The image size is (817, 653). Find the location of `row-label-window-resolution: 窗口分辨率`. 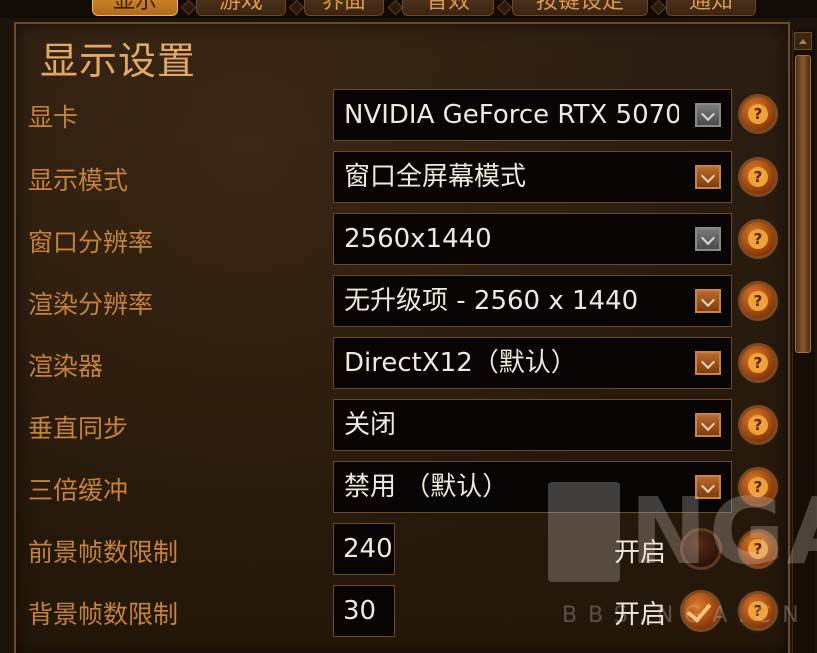

row-label-window-resolution: 窗口分辨率 is located at coordinates (91, 242).